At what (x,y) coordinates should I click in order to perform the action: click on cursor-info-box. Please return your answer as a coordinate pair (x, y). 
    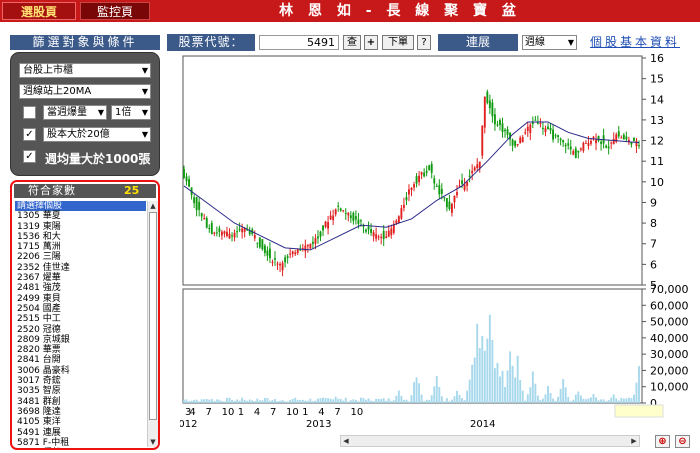
    Looking at the image, I should click on (639, 411).